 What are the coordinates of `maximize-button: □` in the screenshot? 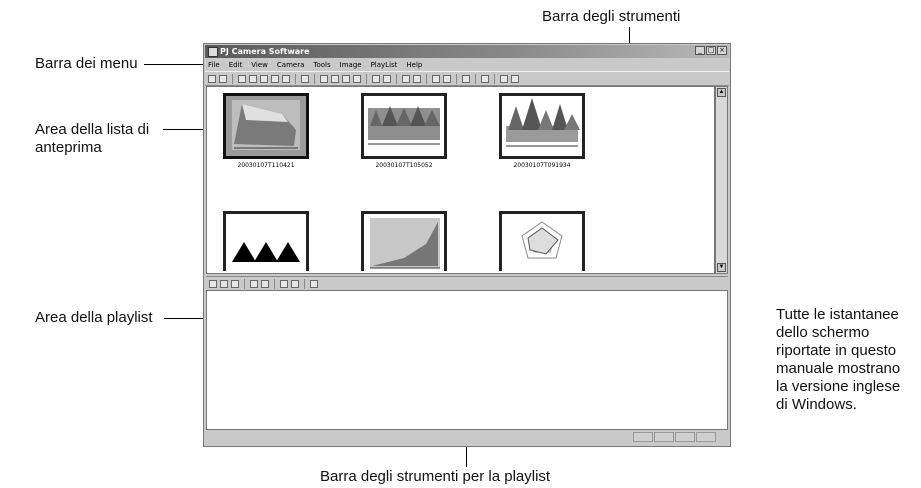 It's located at (711, 50).